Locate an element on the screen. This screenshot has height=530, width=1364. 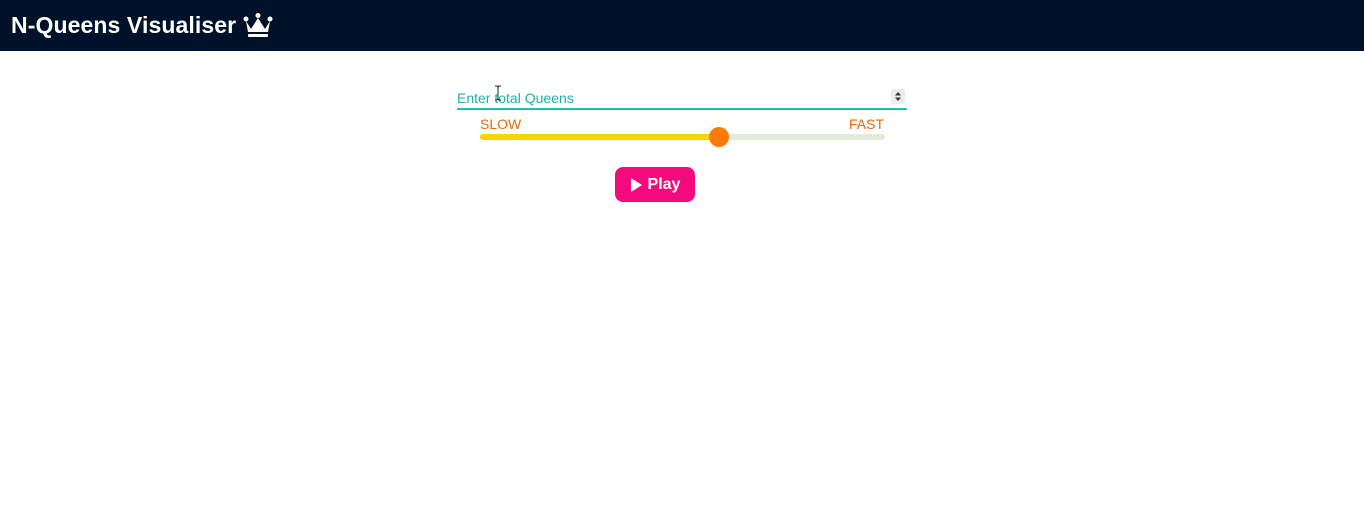
queens-count-input is located at coordinates (672, 96).